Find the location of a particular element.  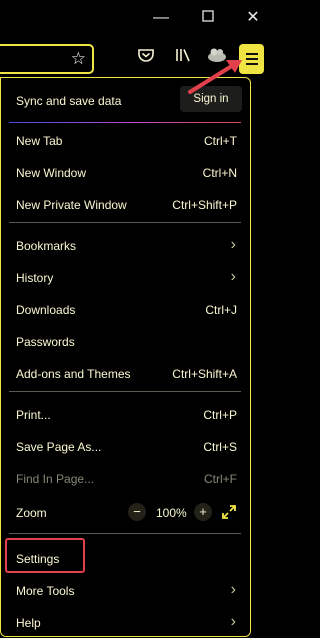

menu-item-addons: Add-ons and Themes Ctrl+Shift+A is located at coordinates (125, 373).